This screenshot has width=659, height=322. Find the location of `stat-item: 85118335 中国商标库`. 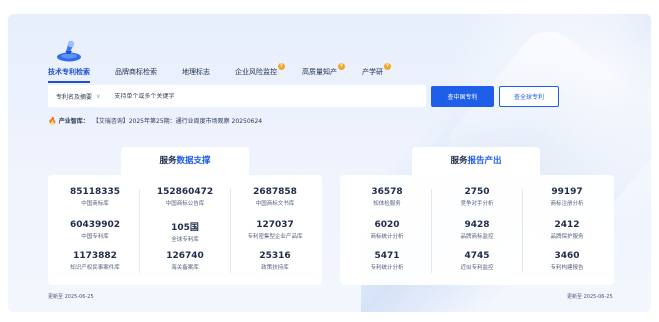

stat-item: 85118335 中国商标库 is located at coordinates (95, 197).